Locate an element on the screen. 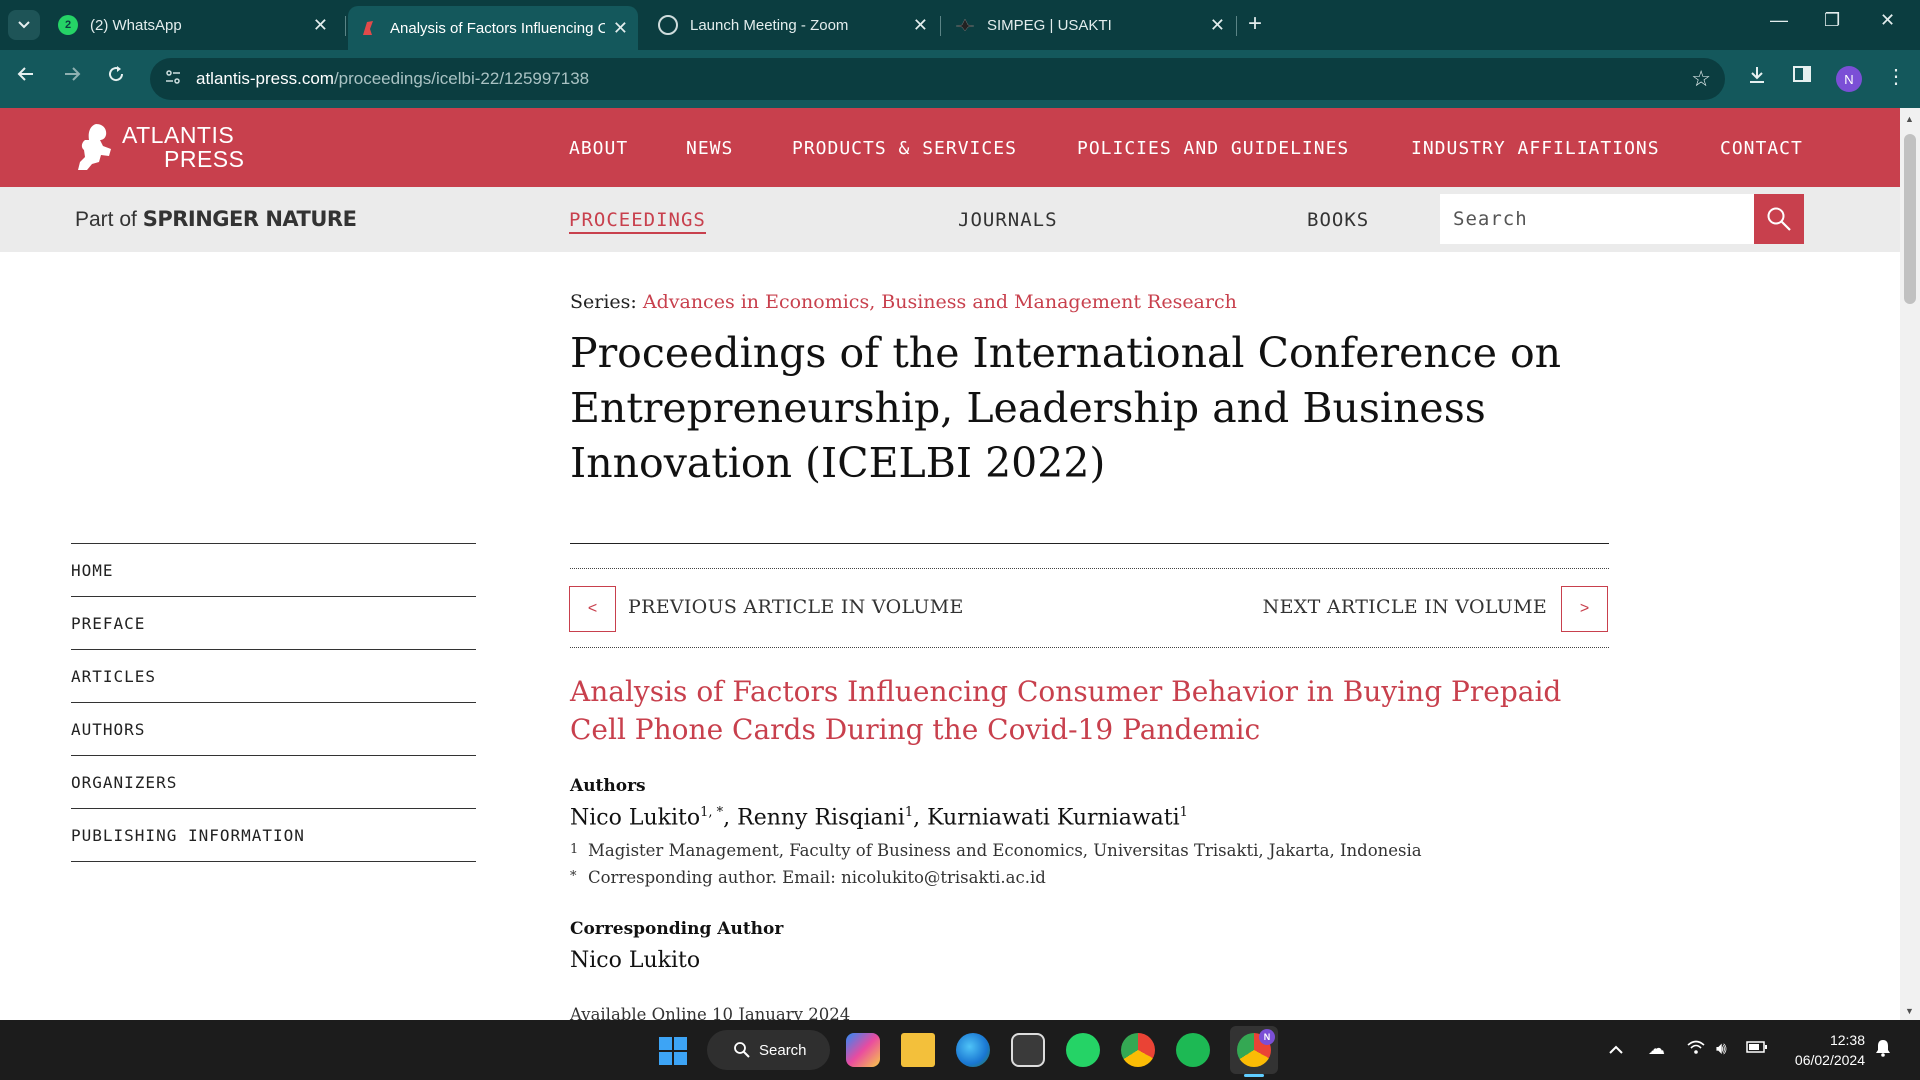 The image size is (1920, 1080). copilot-icon is located at coordinates (863, 1050).